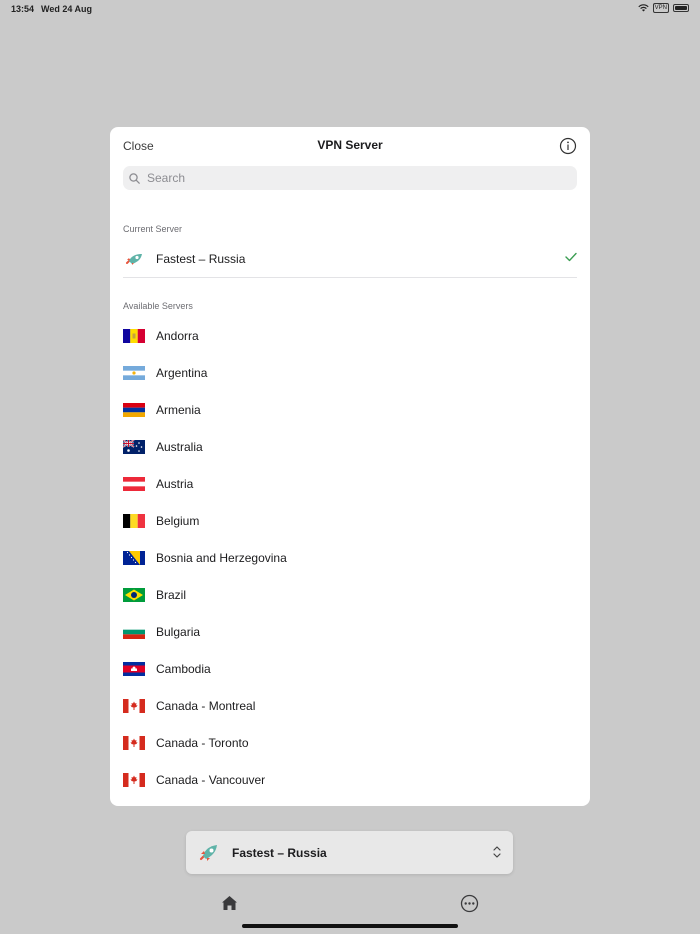 The height and width of the screenshot is (934, 700). I want to click on server-row-andorra: Andorra, so click(350, 336).